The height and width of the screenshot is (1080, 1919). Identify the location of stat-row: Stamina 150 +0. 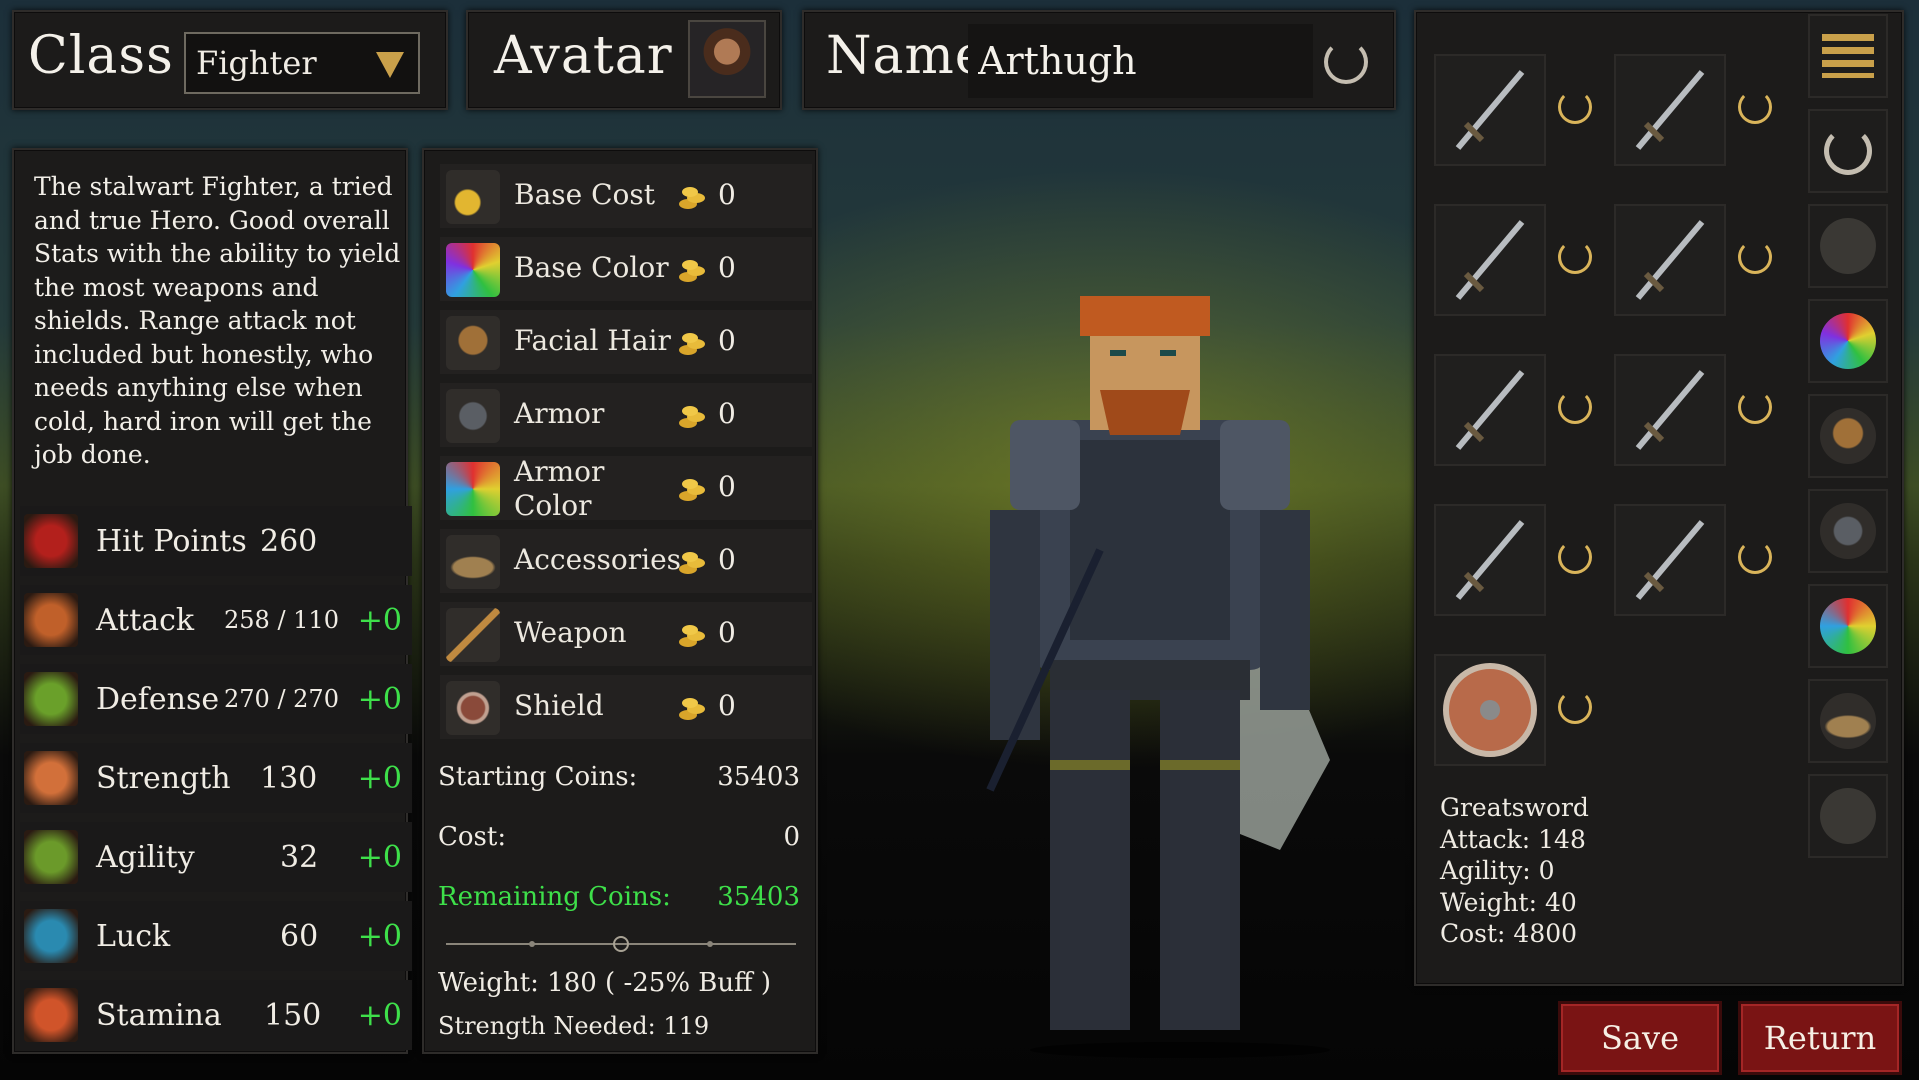
(216, 1015).